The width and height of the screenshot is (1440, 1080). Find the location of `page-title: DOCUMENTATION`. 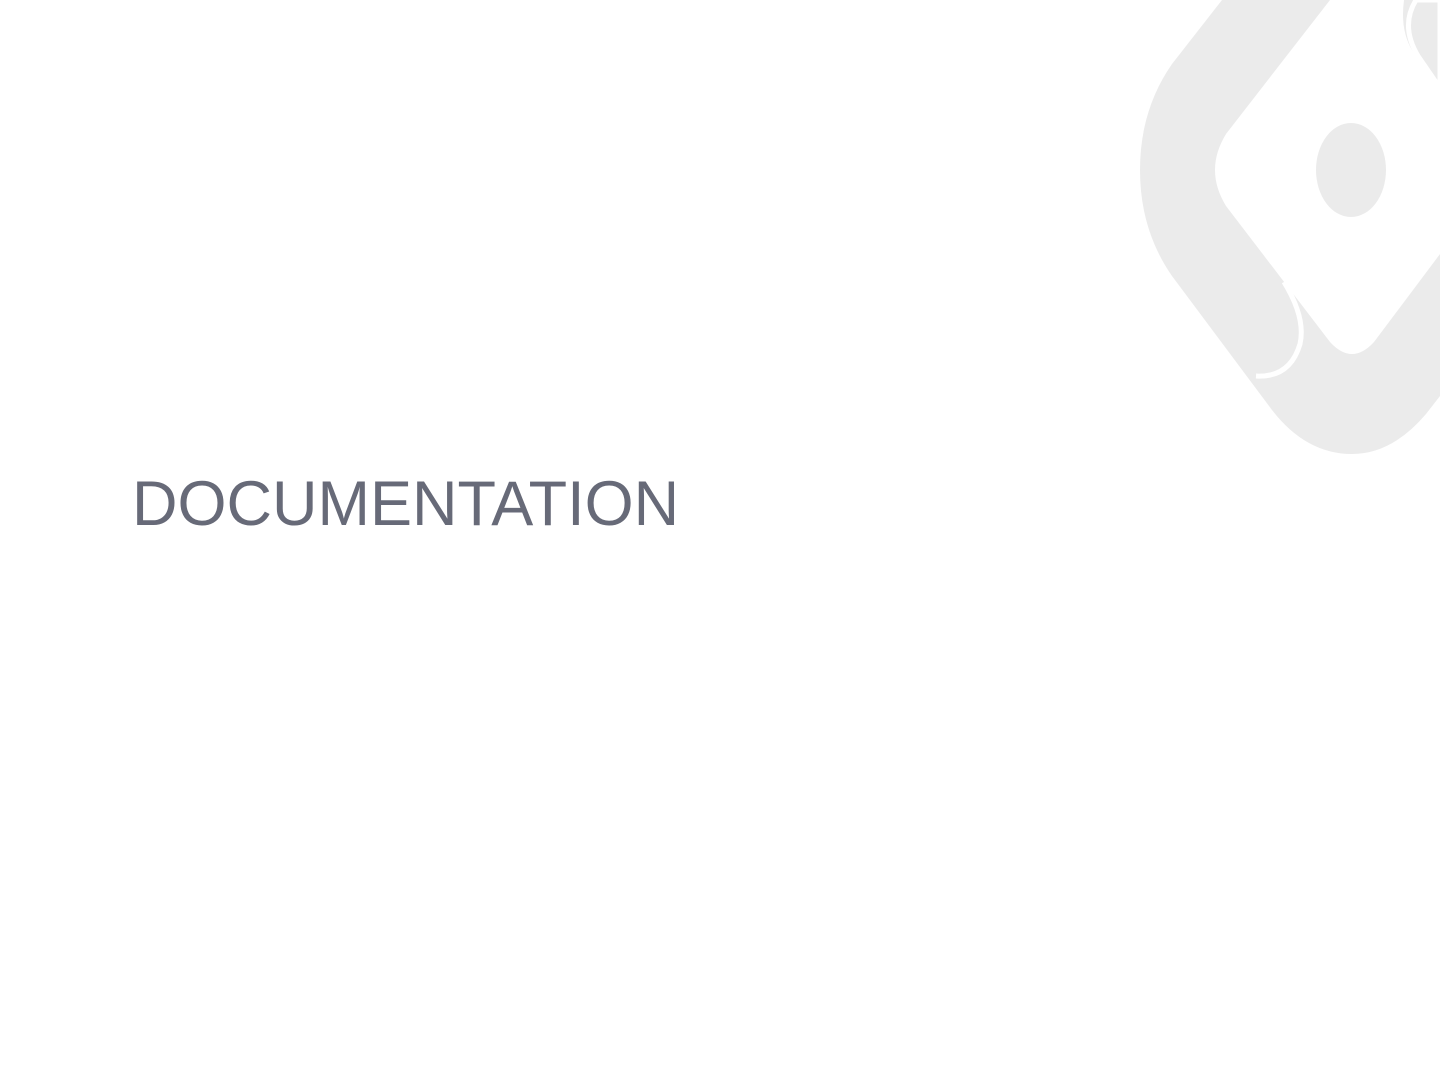

page-title: DOCUMENTATION is located at coordinates (406, 504).